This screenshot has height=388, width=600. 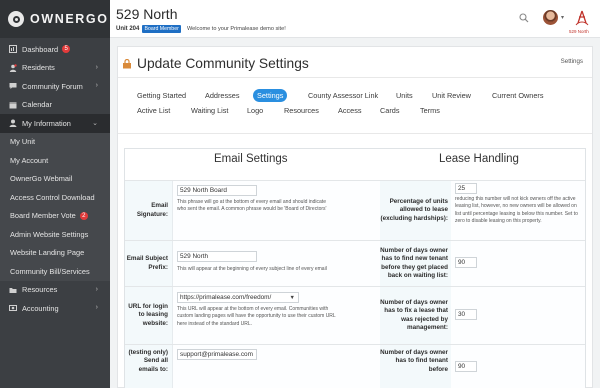 What do you see at coordinates (37, 105) in the screenshot?
I see `sidebar-item-label: Calendar` at bounding box center [37, 105].